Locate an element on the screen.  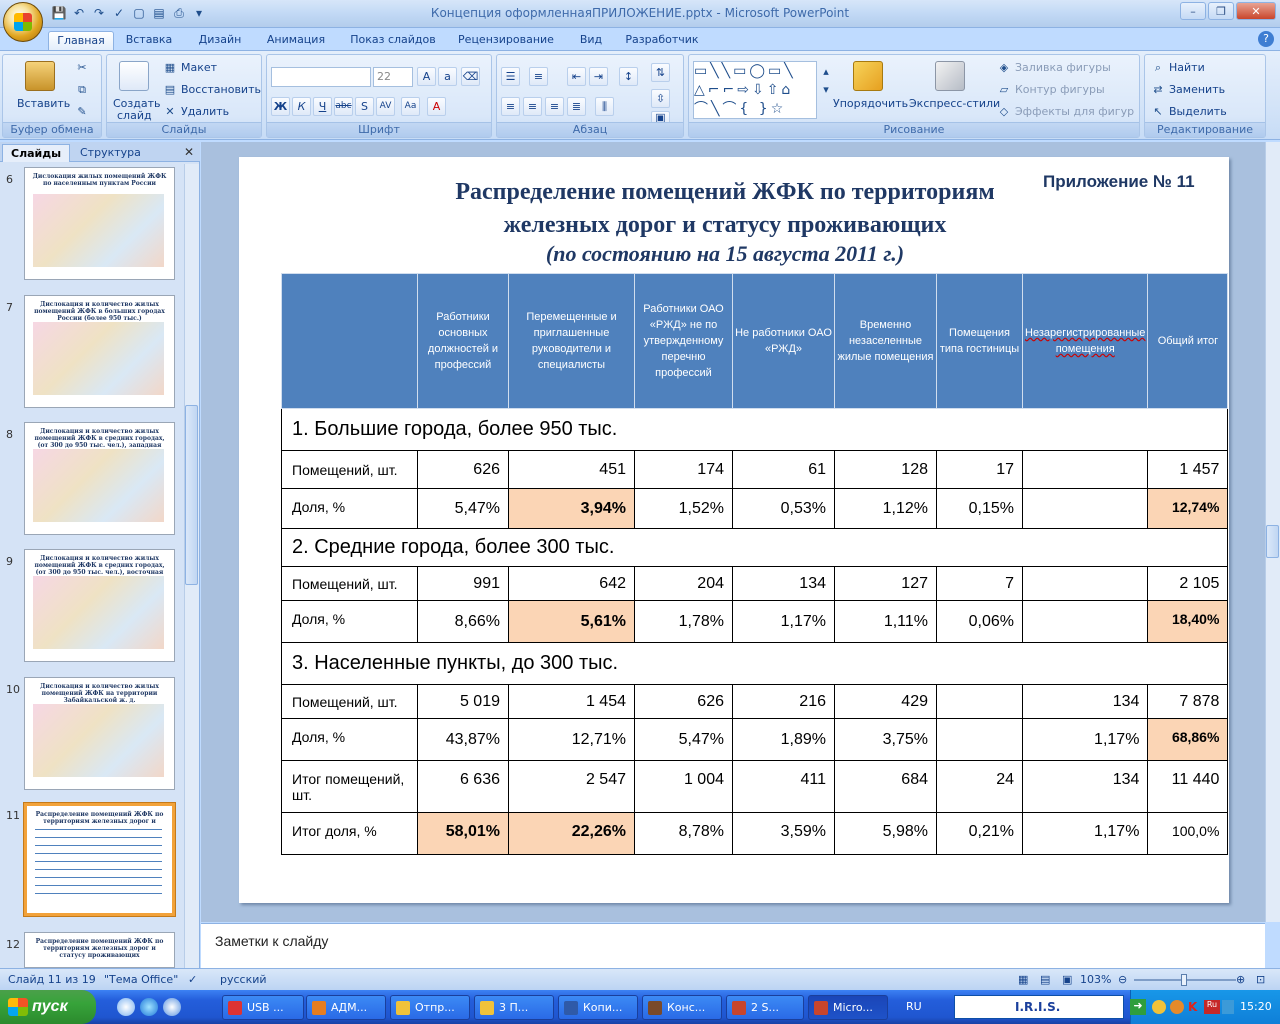
text-direction-icon: ⇅ is located at coordinates (660, 72).